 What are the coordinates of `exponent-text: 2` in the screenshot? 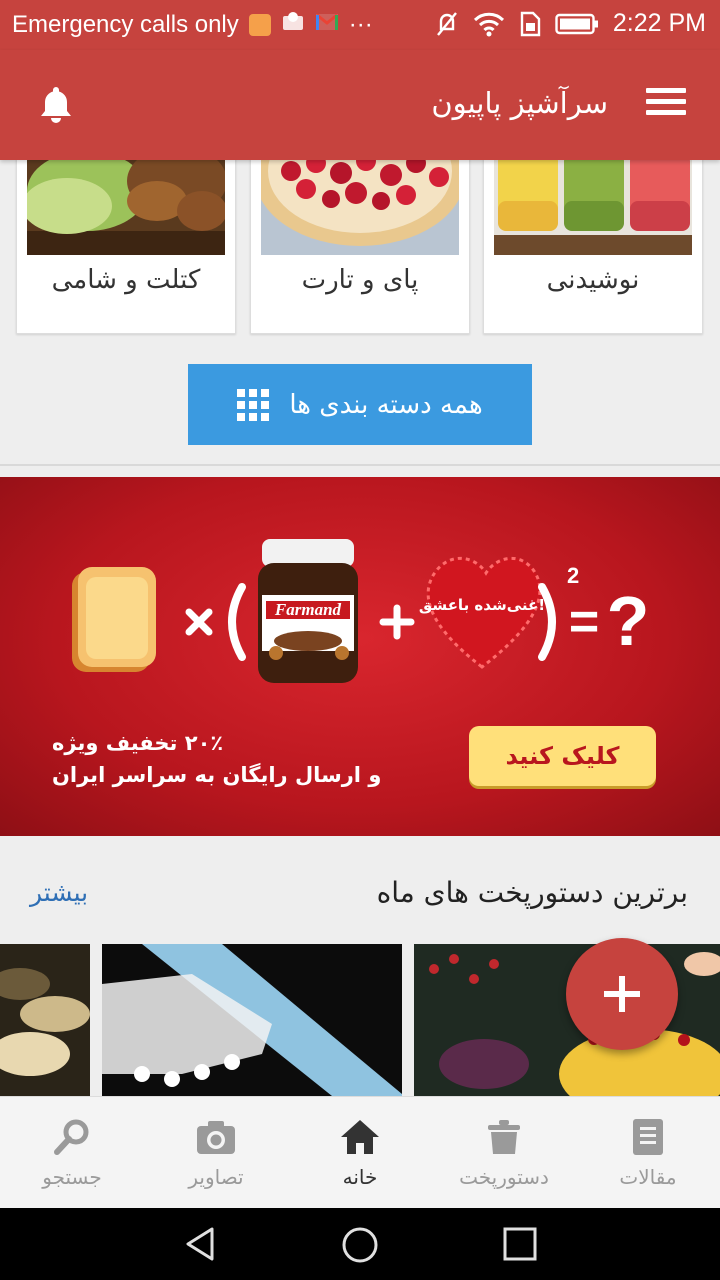 It's located at (573, 575).